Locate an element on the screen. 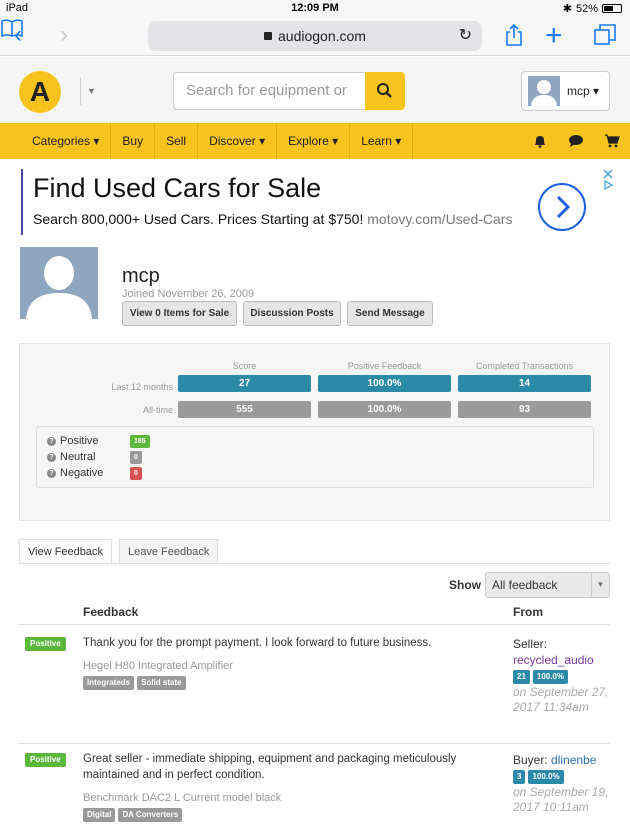  transactions-last-12: 14 is located at coordinates (524, 383).